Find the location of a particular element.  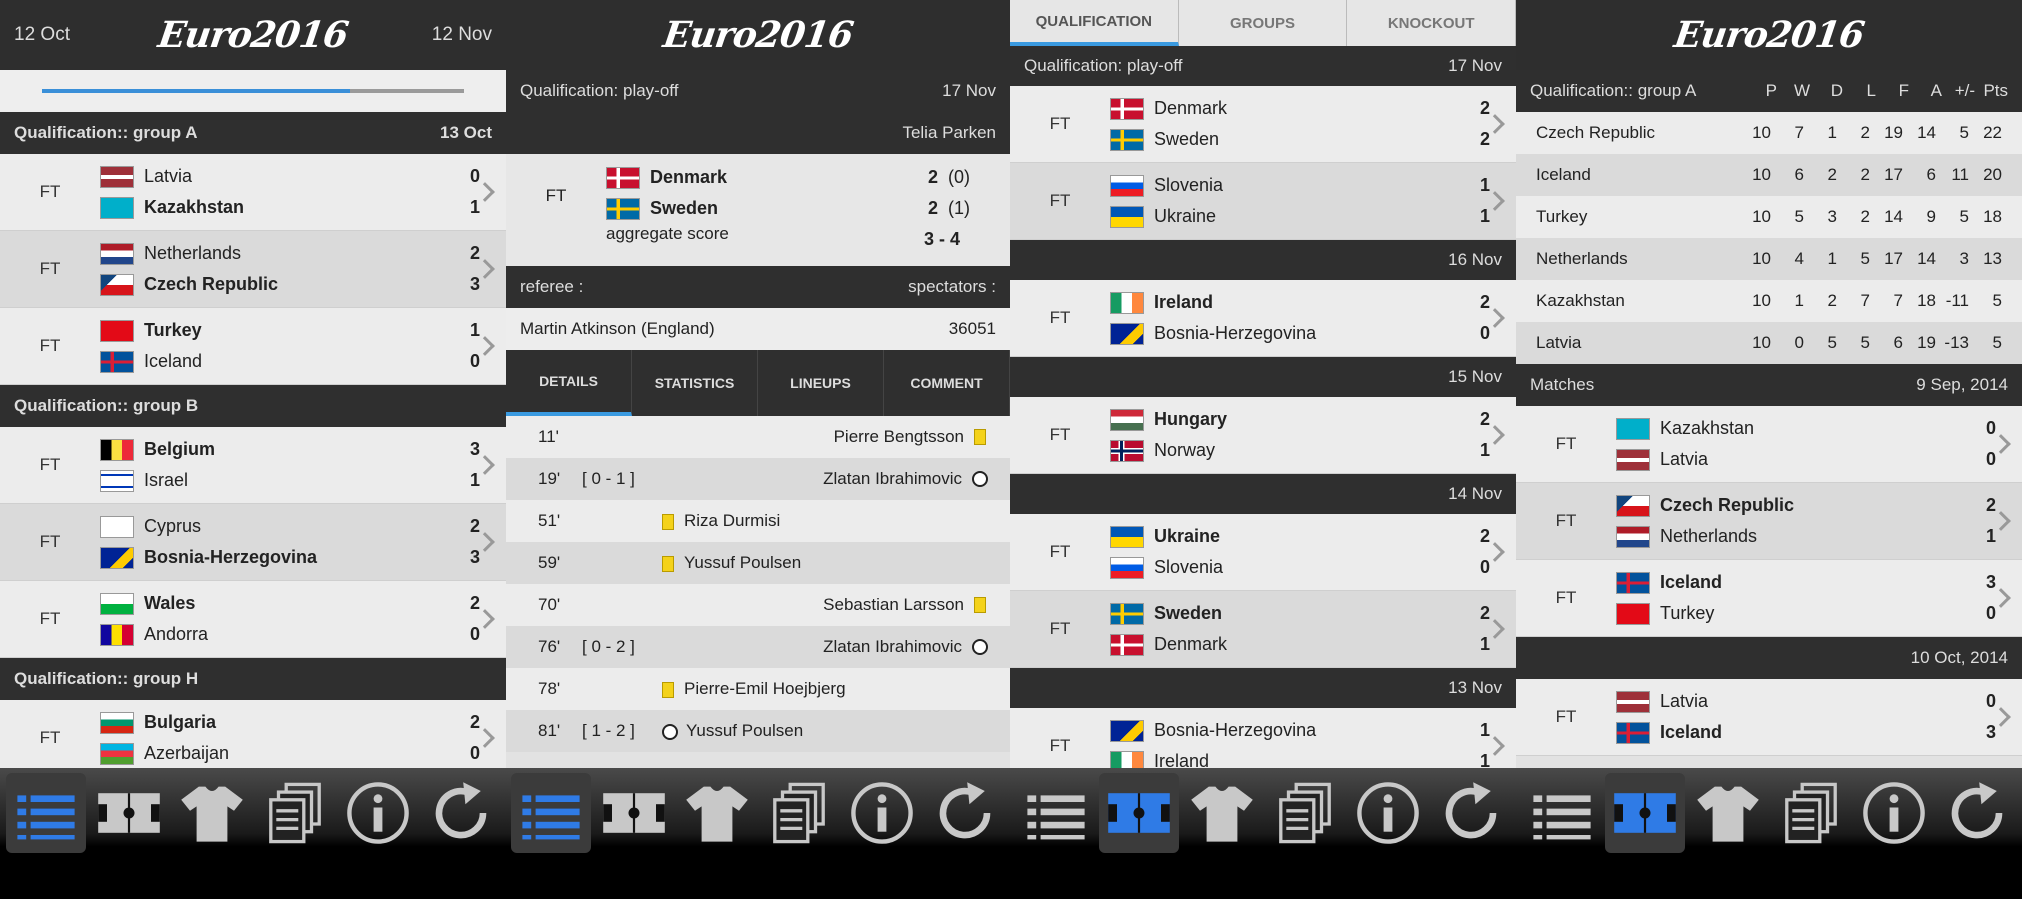

away-team: Czech Republic is located at coordinates (270, 284).